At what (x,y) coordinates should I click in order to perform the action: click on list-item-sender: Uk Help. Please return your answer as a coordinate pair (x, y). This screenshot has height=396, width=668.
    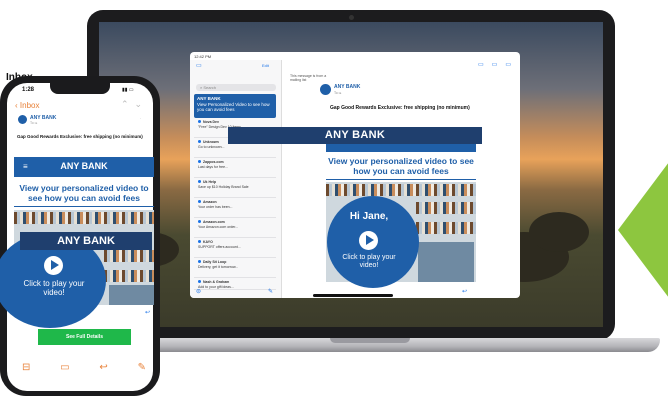
    Looking at the image, I should click on (210, 182).